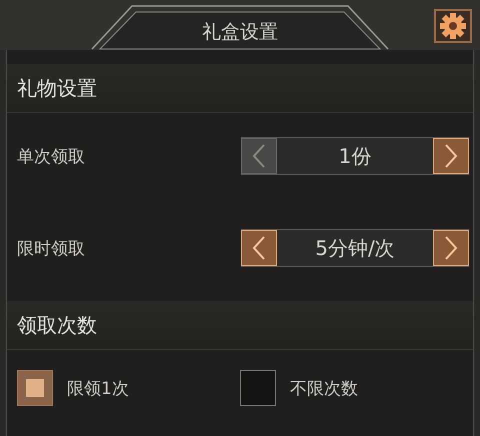  I want to click on row-label: 单次领取, so click(51, 157).